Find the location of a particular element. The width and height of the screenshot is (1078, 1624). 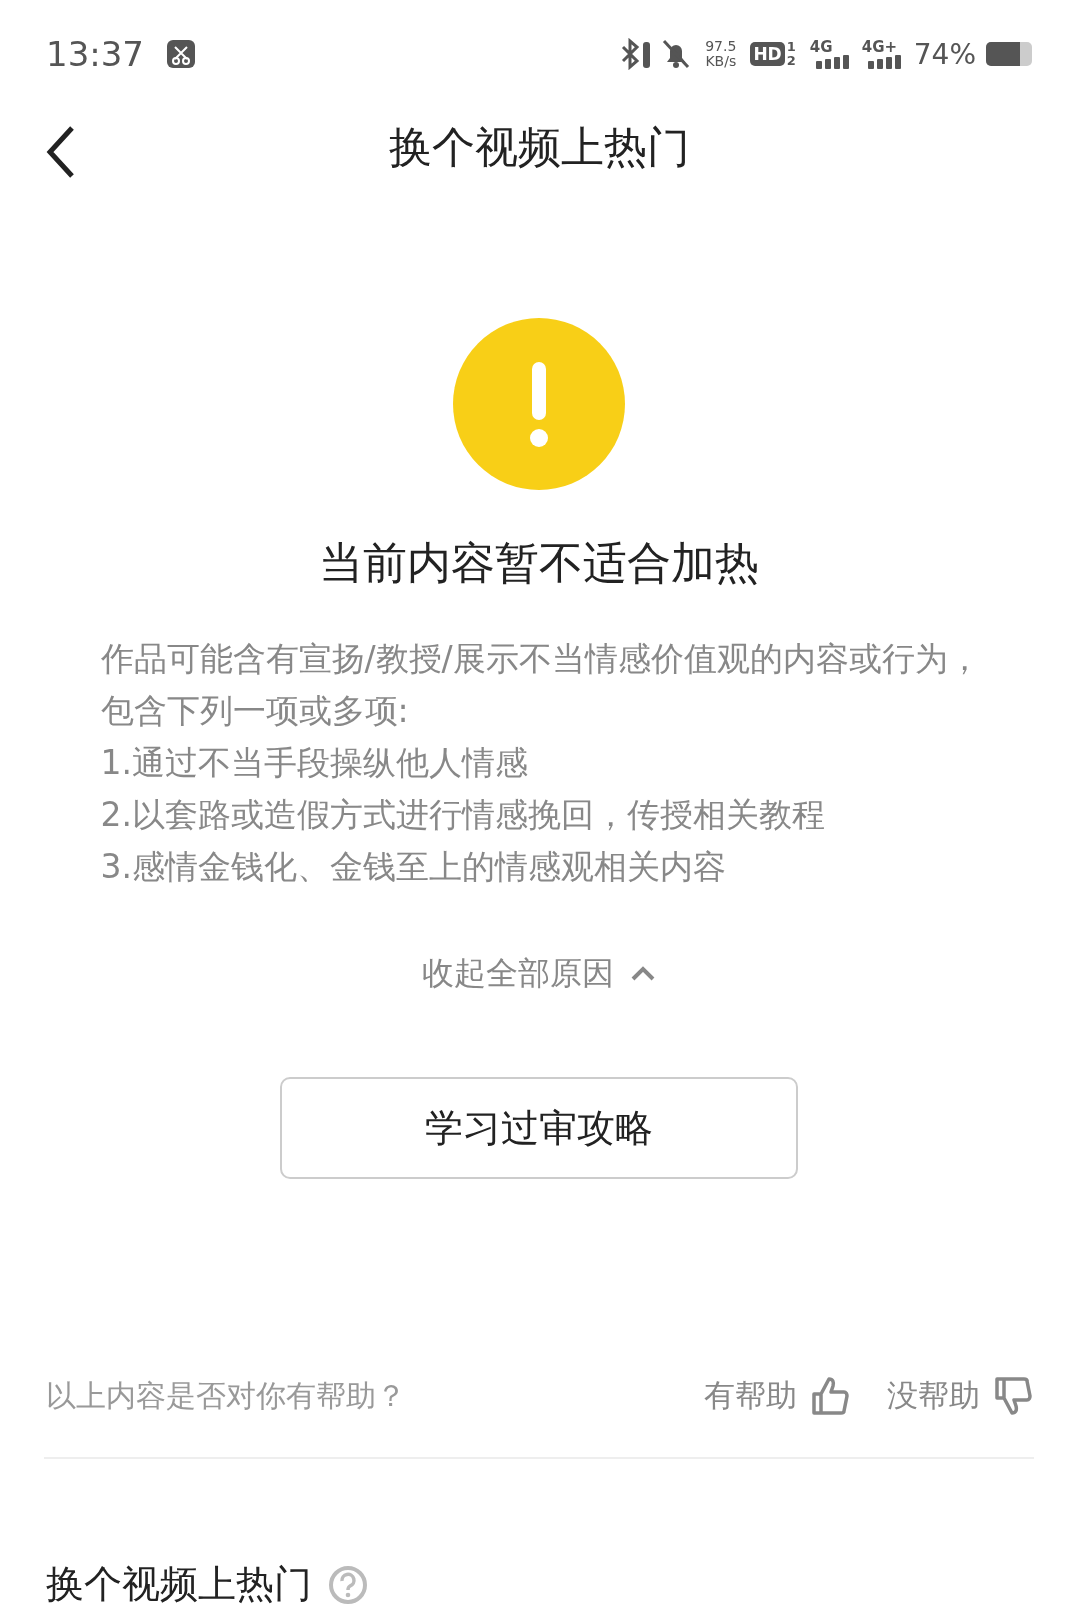

screenshot-icon is located at coordinates (181, 54).